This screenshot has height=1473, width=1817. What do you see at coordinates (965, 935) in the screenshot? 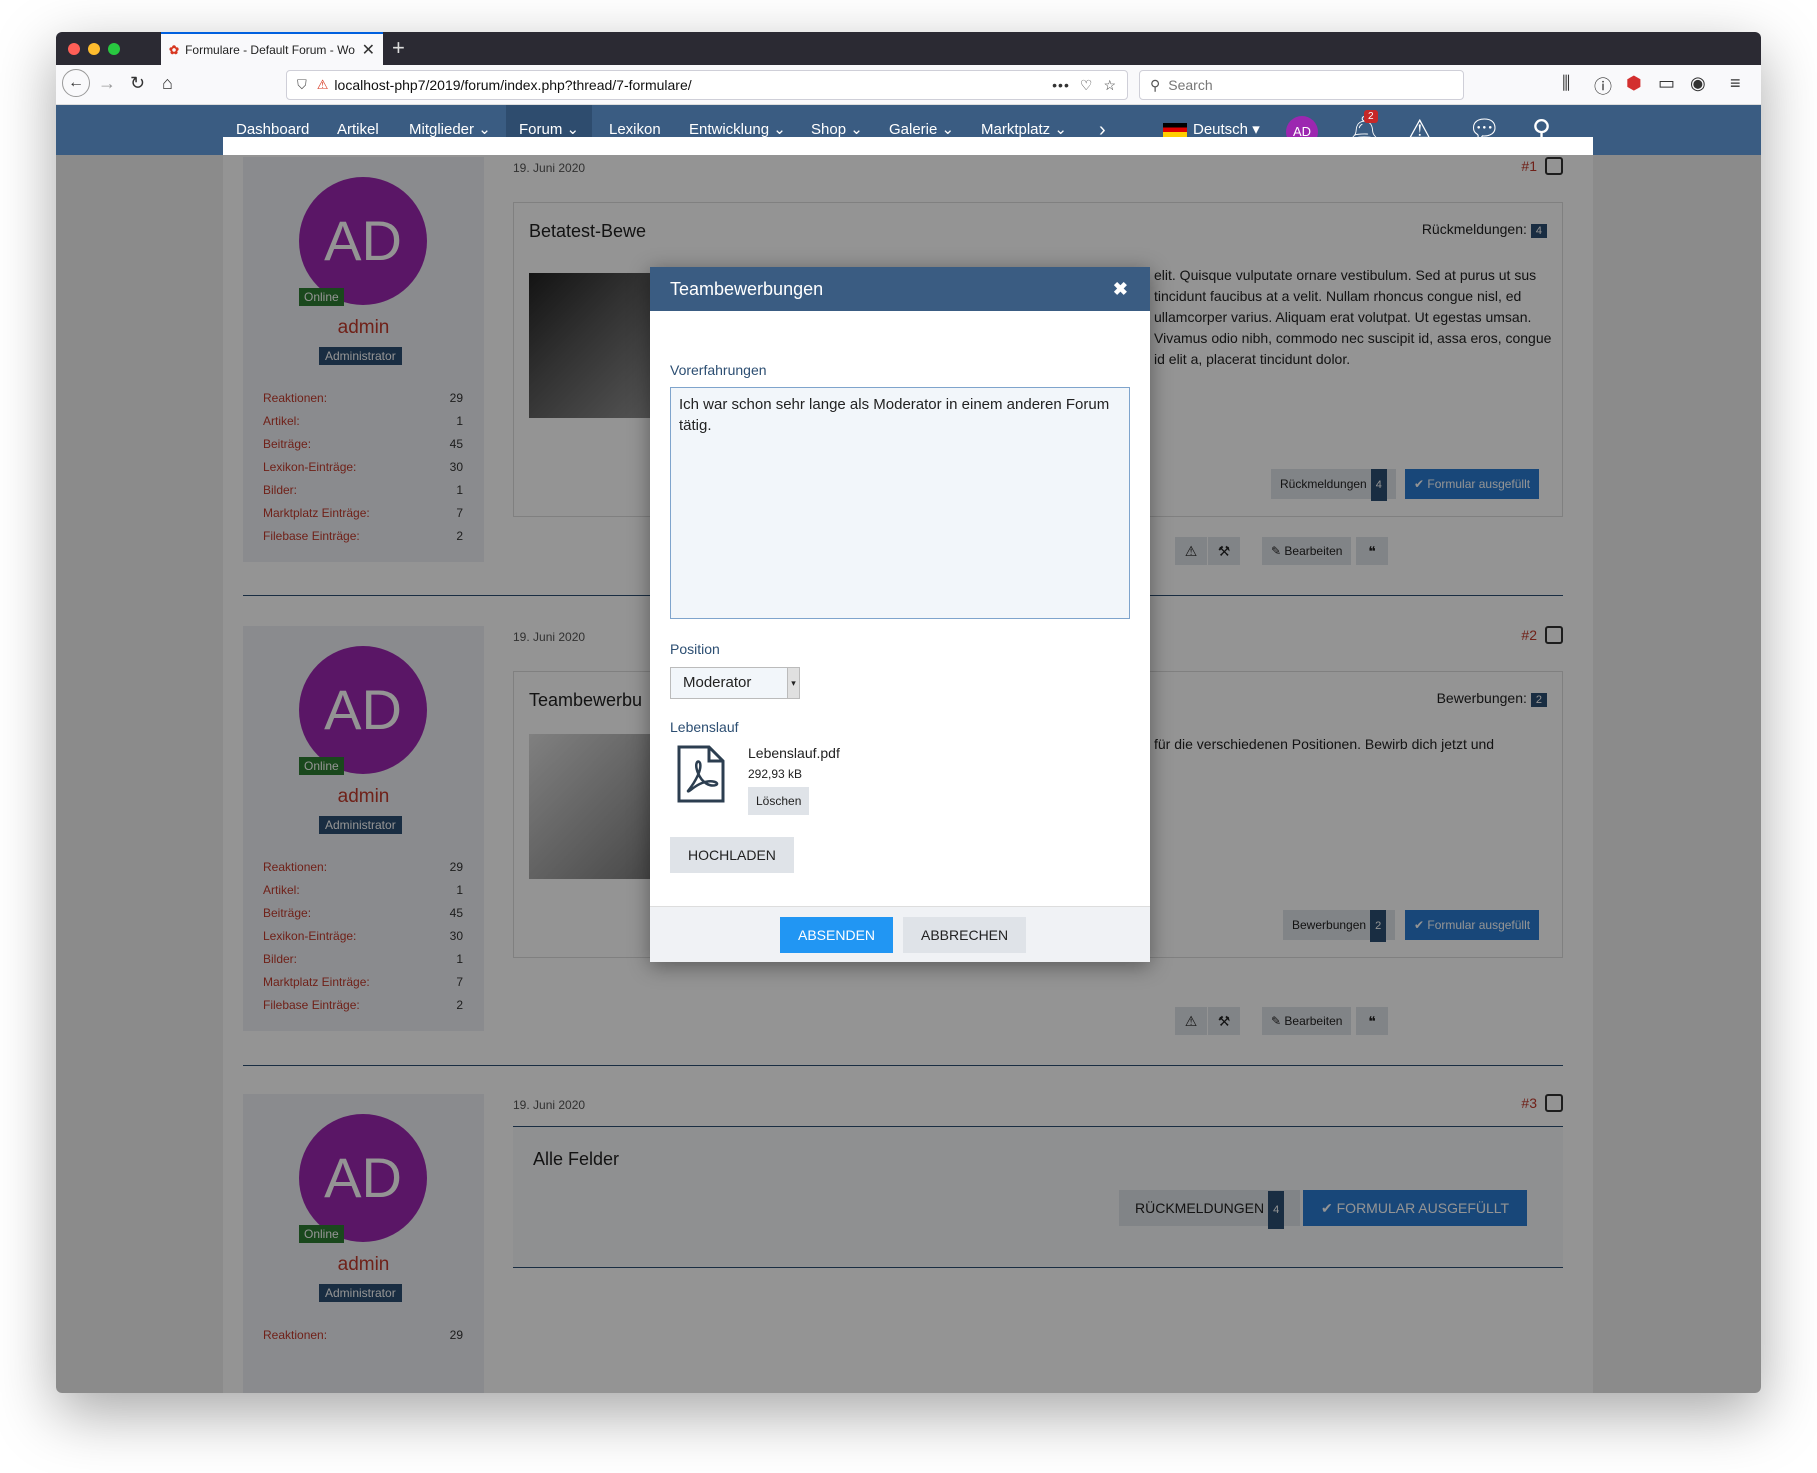
I see `cancel-button: ABBRECHEN` at bounding box center [965, 935].